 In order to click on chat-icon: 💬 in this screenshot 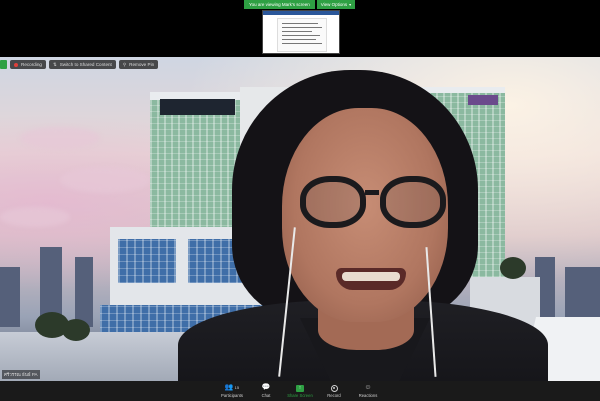, I will do `click(266, 387)`.